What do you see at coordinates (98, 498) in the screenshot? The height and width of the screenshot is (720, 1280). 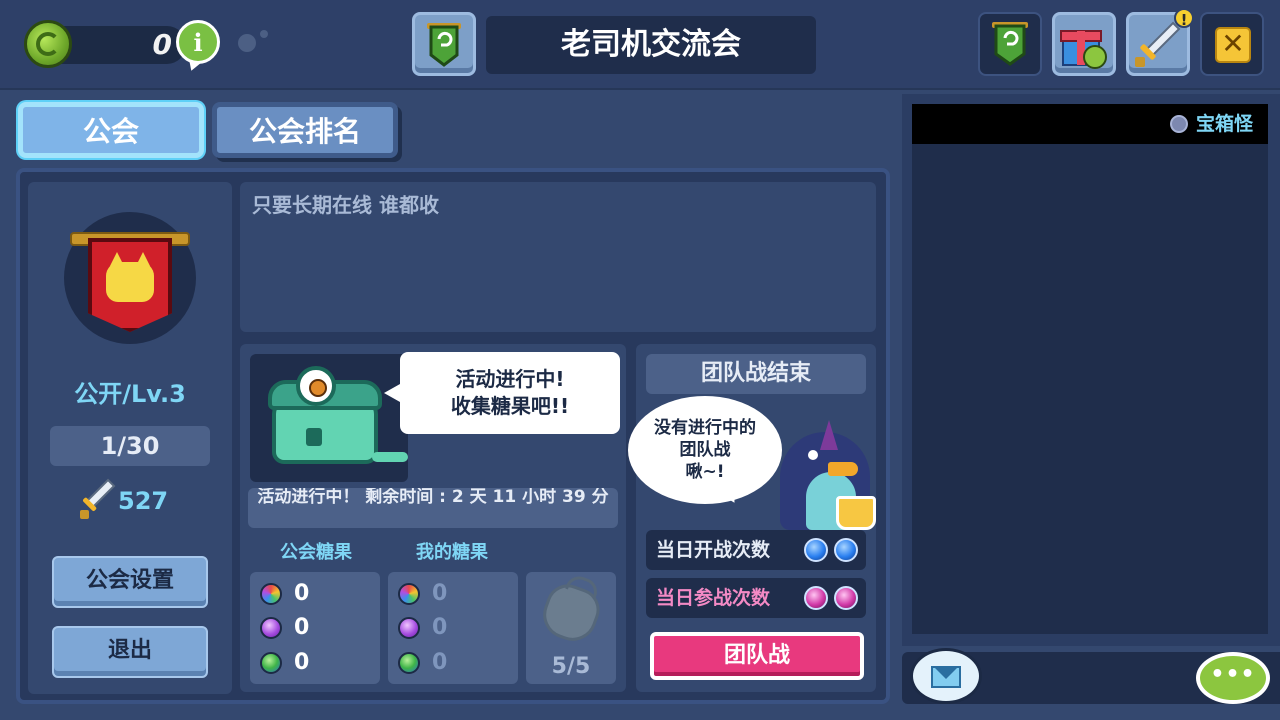 I see `sword-icon` at bounding box center [98, 498].